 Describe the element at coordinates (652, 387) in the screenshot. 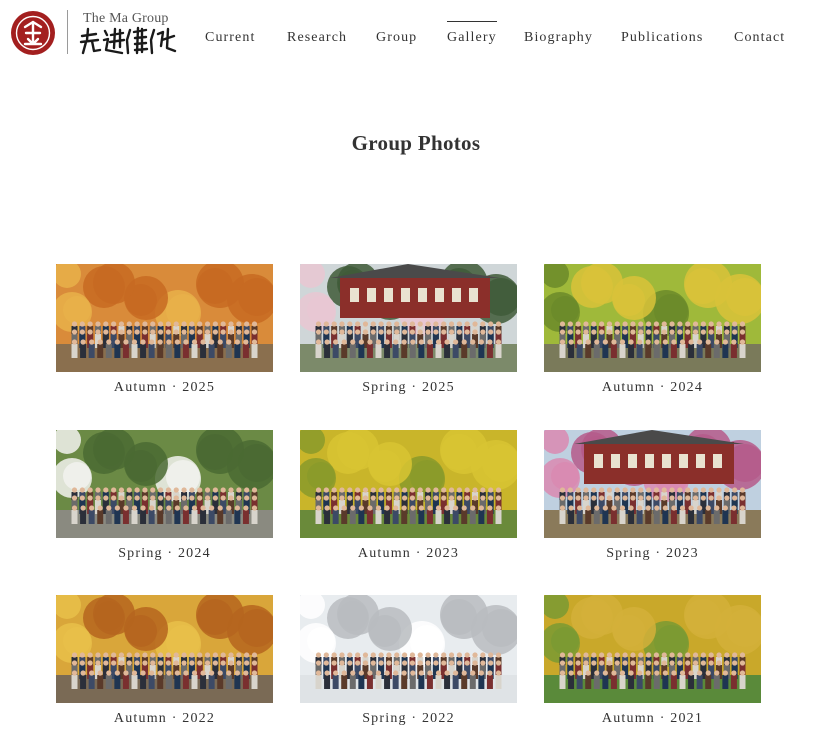

I see `photo-caption: Autumn · 2024` at that location.